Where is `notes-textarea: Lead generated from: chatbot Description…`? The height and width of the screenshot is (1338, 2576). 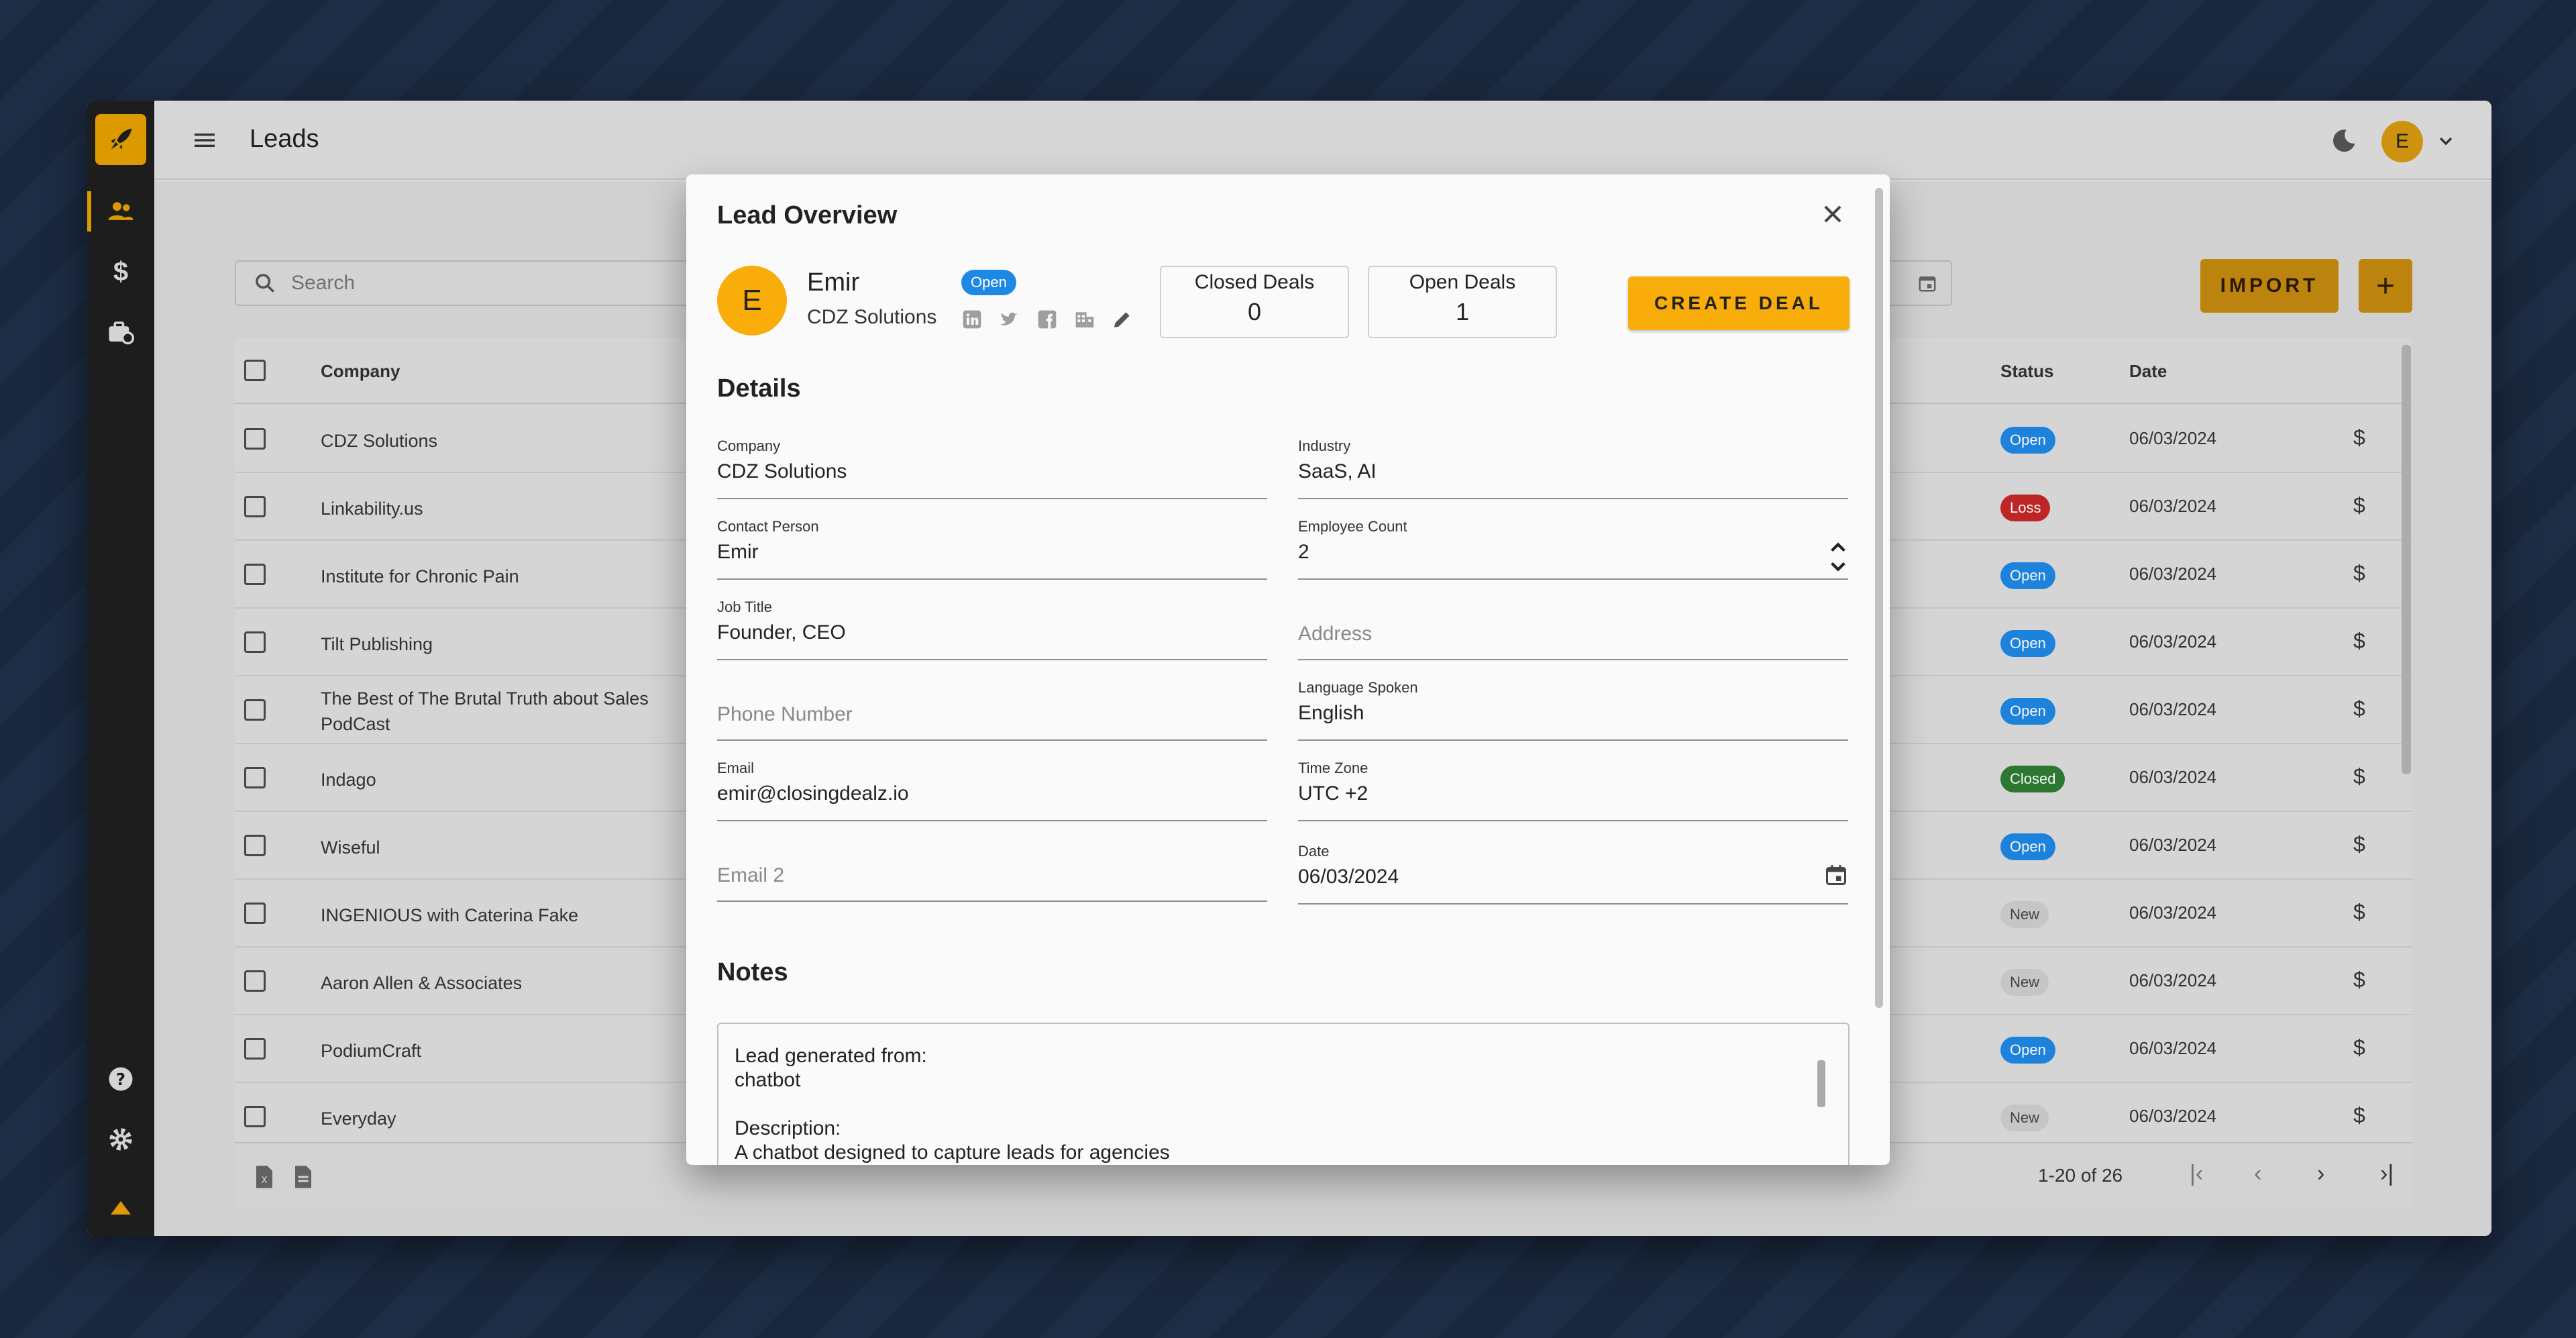
notes-textarea: Lead generated from: chatbot Description… is located at coordinates (1283, 1094).